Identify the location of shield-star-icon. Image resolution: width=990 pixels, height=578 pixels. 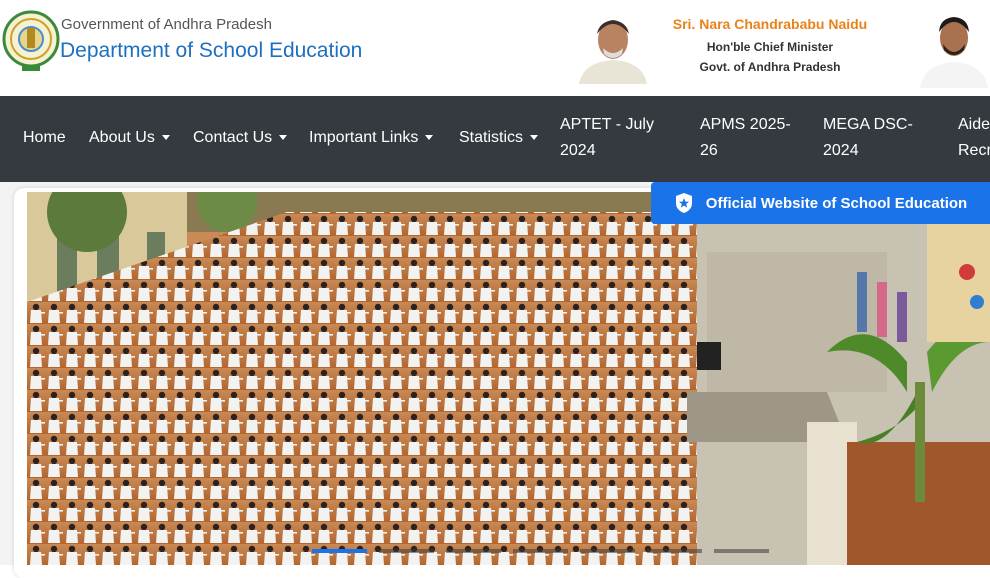
(683, 203).